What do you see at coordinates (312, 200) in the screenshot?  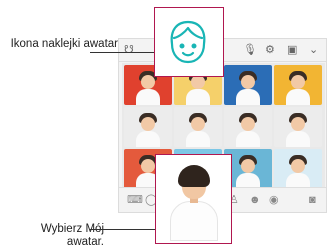 I see `camera-icon: ◙` at bounding box center [312, 200].